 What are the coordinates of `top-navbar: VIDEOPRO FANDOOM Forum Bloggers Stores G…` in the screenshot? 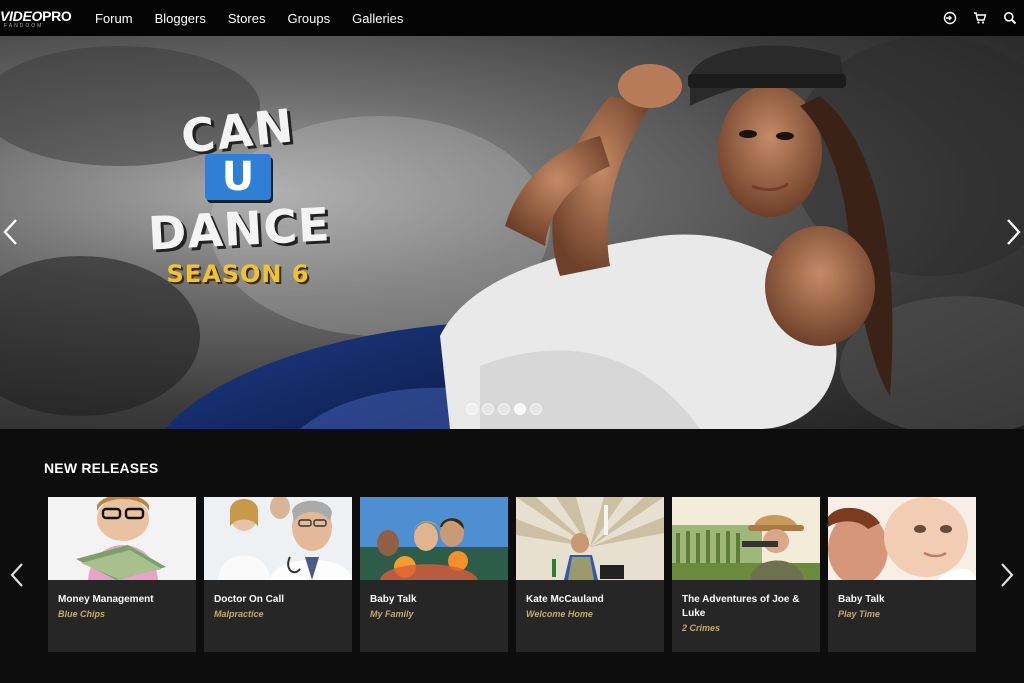 It's located at (512, 18).